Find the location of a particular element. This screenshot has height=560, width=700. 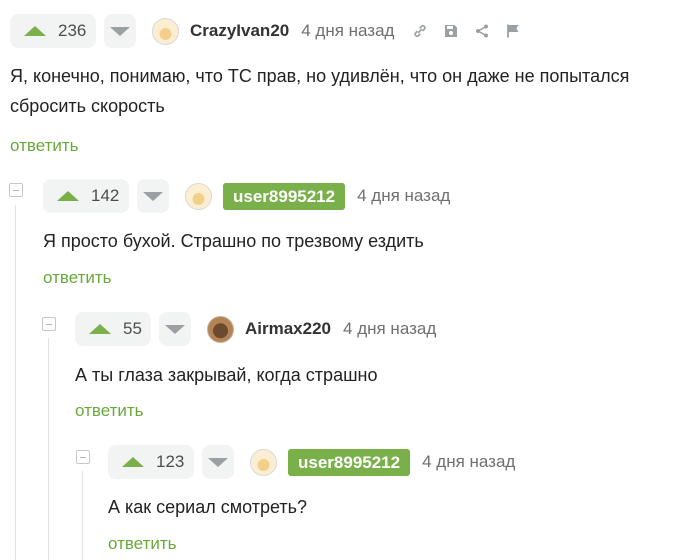

link-icon is located at coordinates (420, 31).